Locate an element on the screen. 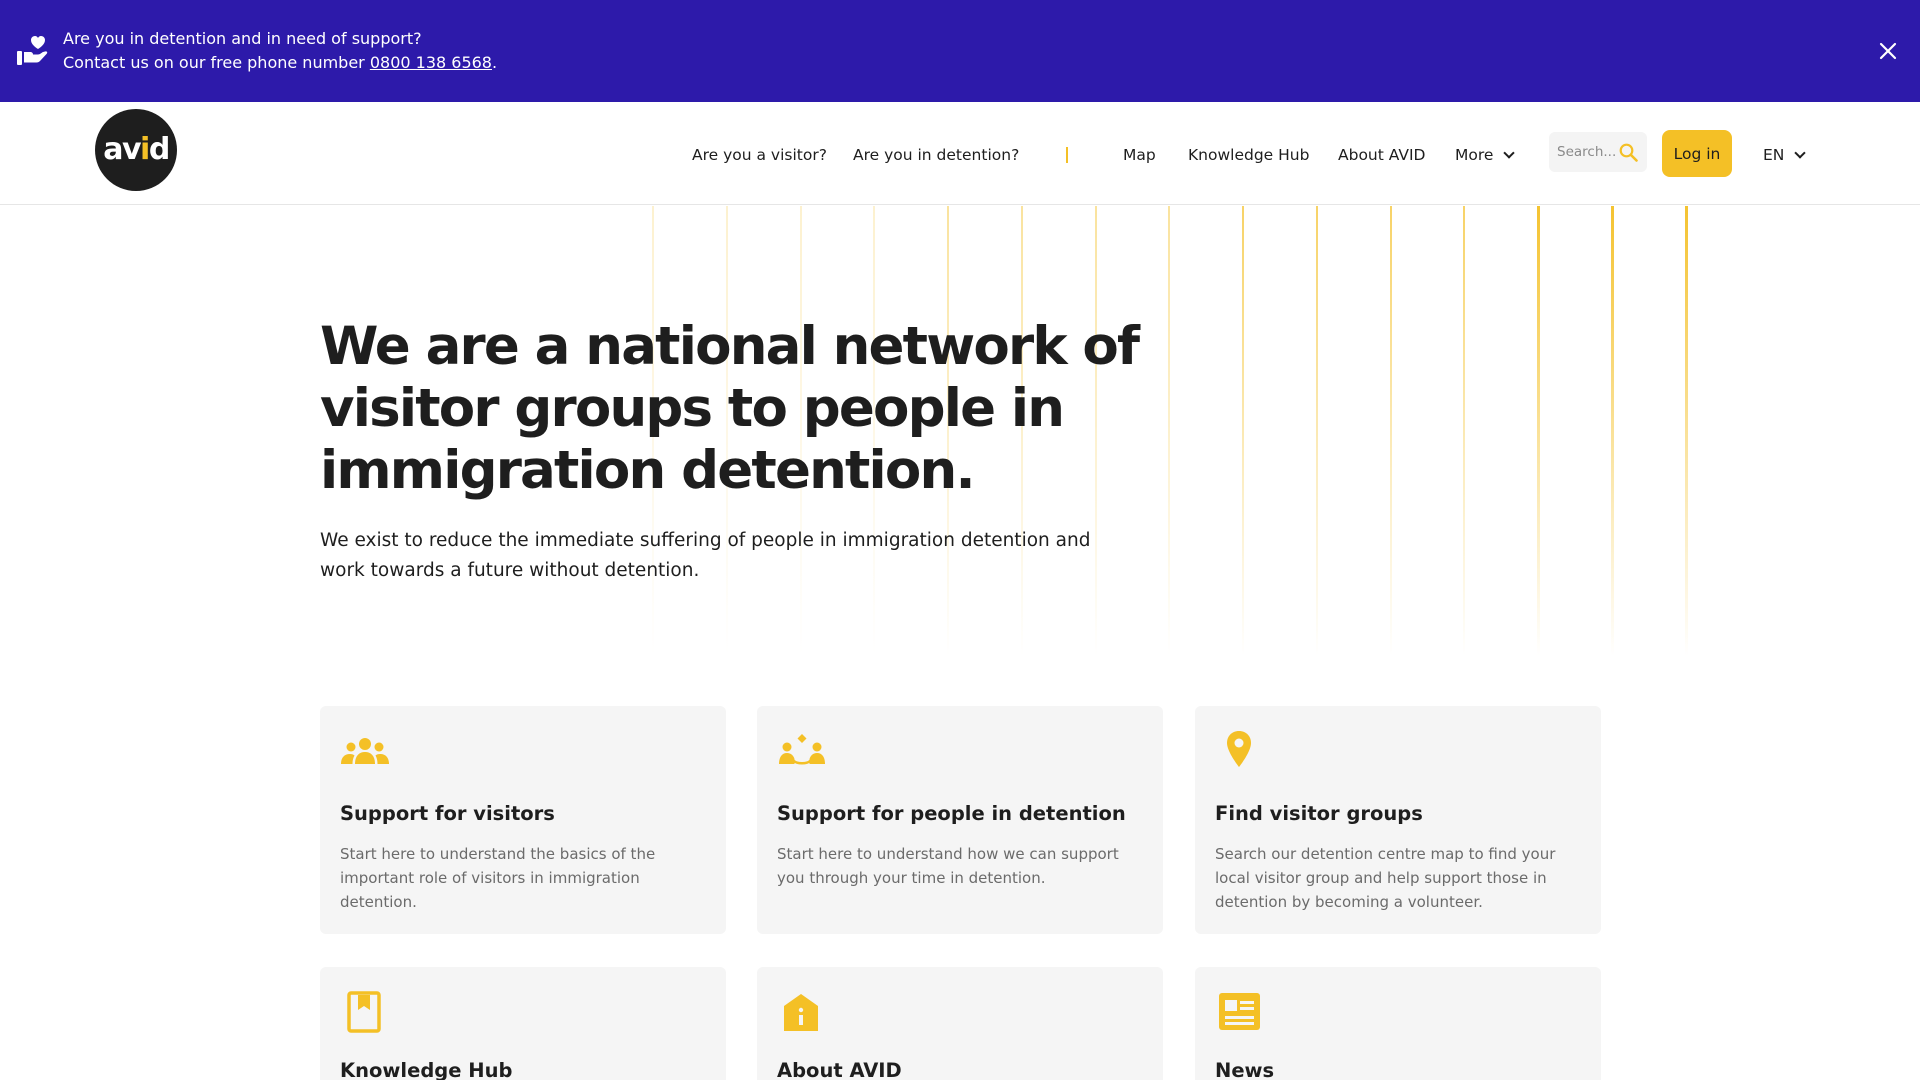 Image resolution: width=1920 pixels, height=1080 pixels. avid-logo: avid is located at coordinates (136, 150).